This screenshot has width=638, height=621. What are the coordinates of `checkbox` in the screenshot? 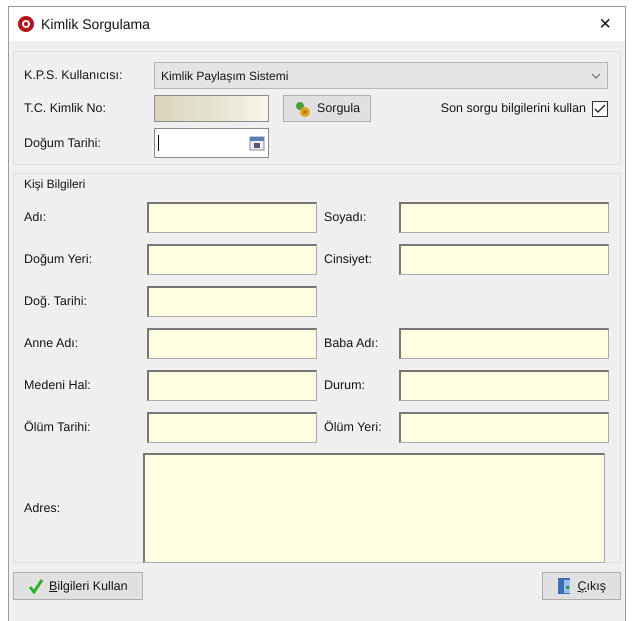 It's located at (600, 108).